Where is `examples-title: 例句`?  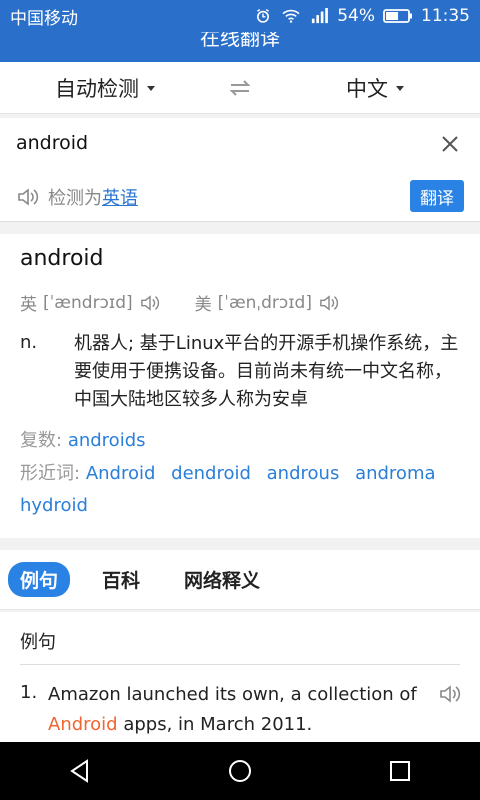
examples-title: 例句 is located at coordinates (38, 642).